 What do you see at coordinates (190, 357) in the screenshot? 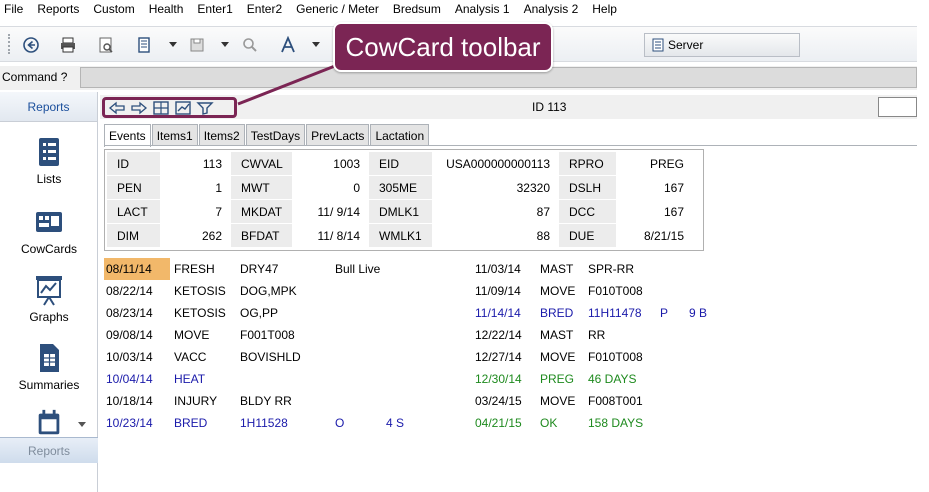
I see `event-event: VACC` at bounding box center [190, 357].